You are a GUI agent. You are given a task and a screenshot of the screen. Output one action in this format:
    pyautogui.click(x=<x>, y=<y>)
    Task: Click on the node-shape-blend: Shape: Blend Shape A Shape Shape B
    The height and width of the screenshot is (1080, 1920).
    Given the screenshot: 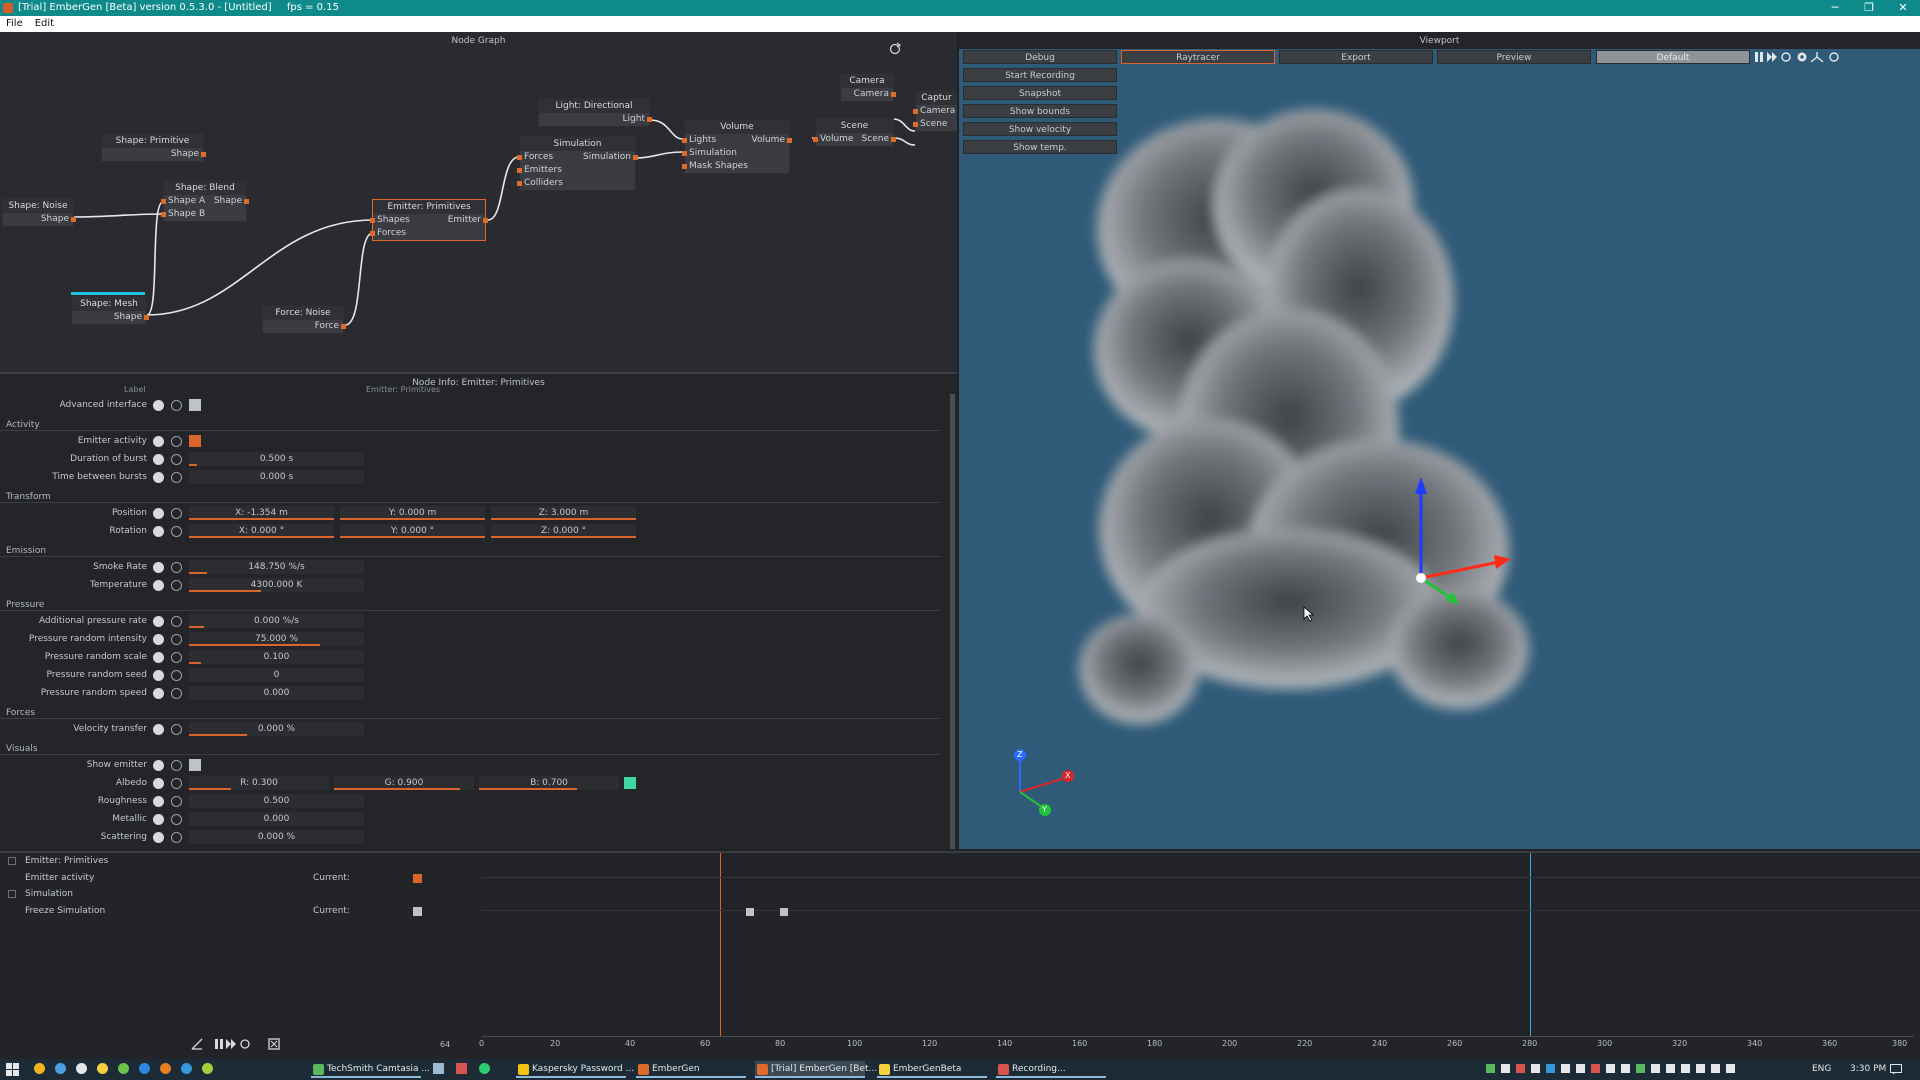 What is the action you would take?
    pyautogui.click(x=205, y=201)
    